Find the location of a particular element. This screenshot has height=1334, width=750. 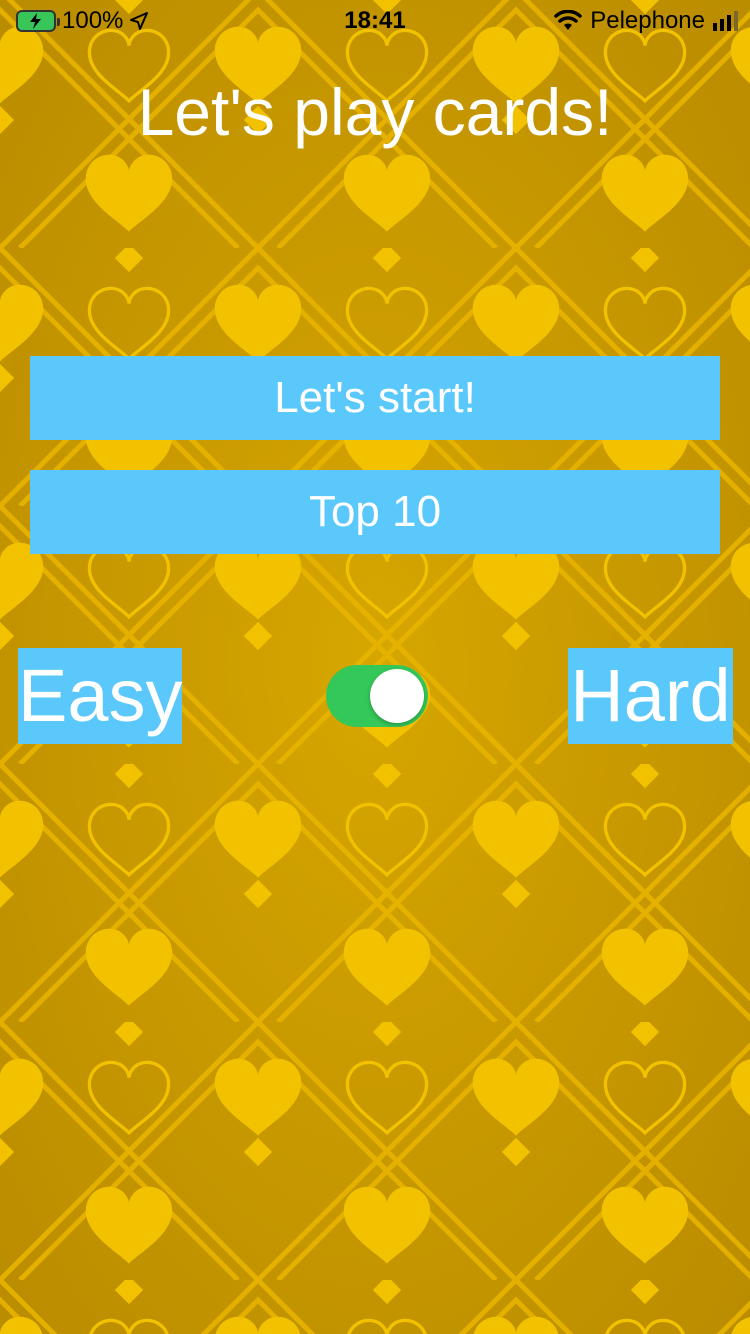

status-bar: 100% 18:41 Pelephone is located at coordinates (375, 20).